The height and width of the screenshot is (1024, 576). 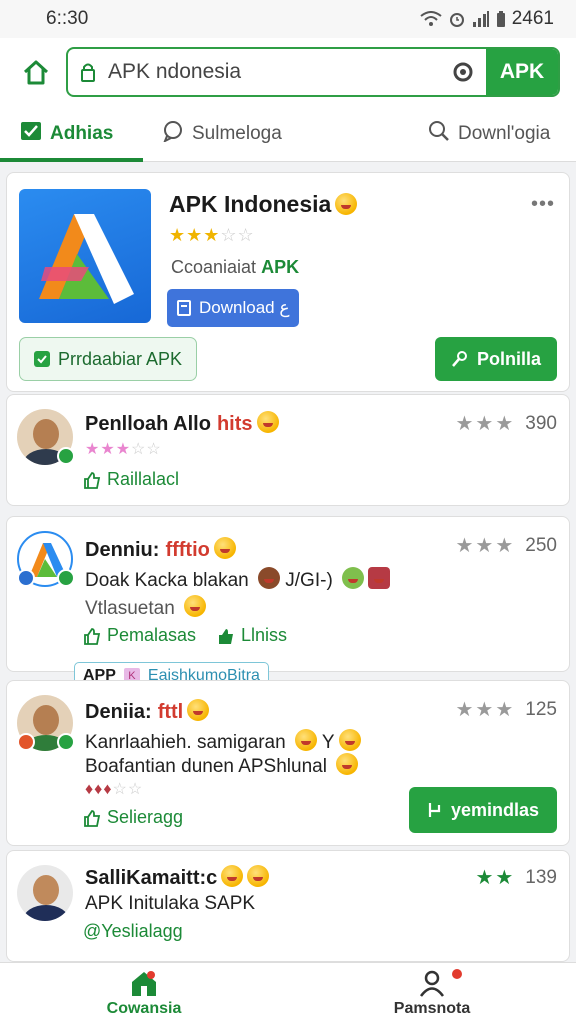 I want to click on apk-search-button: APK, so click(x=522, y=72).